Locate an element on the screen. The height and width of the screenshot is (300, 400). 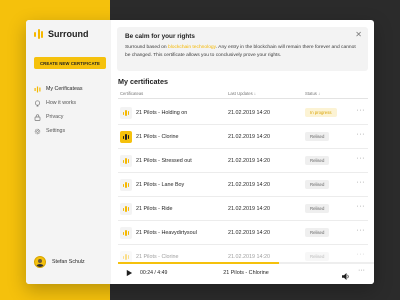
sidebar-item-label: How it works is located at coordinates (61, 103).